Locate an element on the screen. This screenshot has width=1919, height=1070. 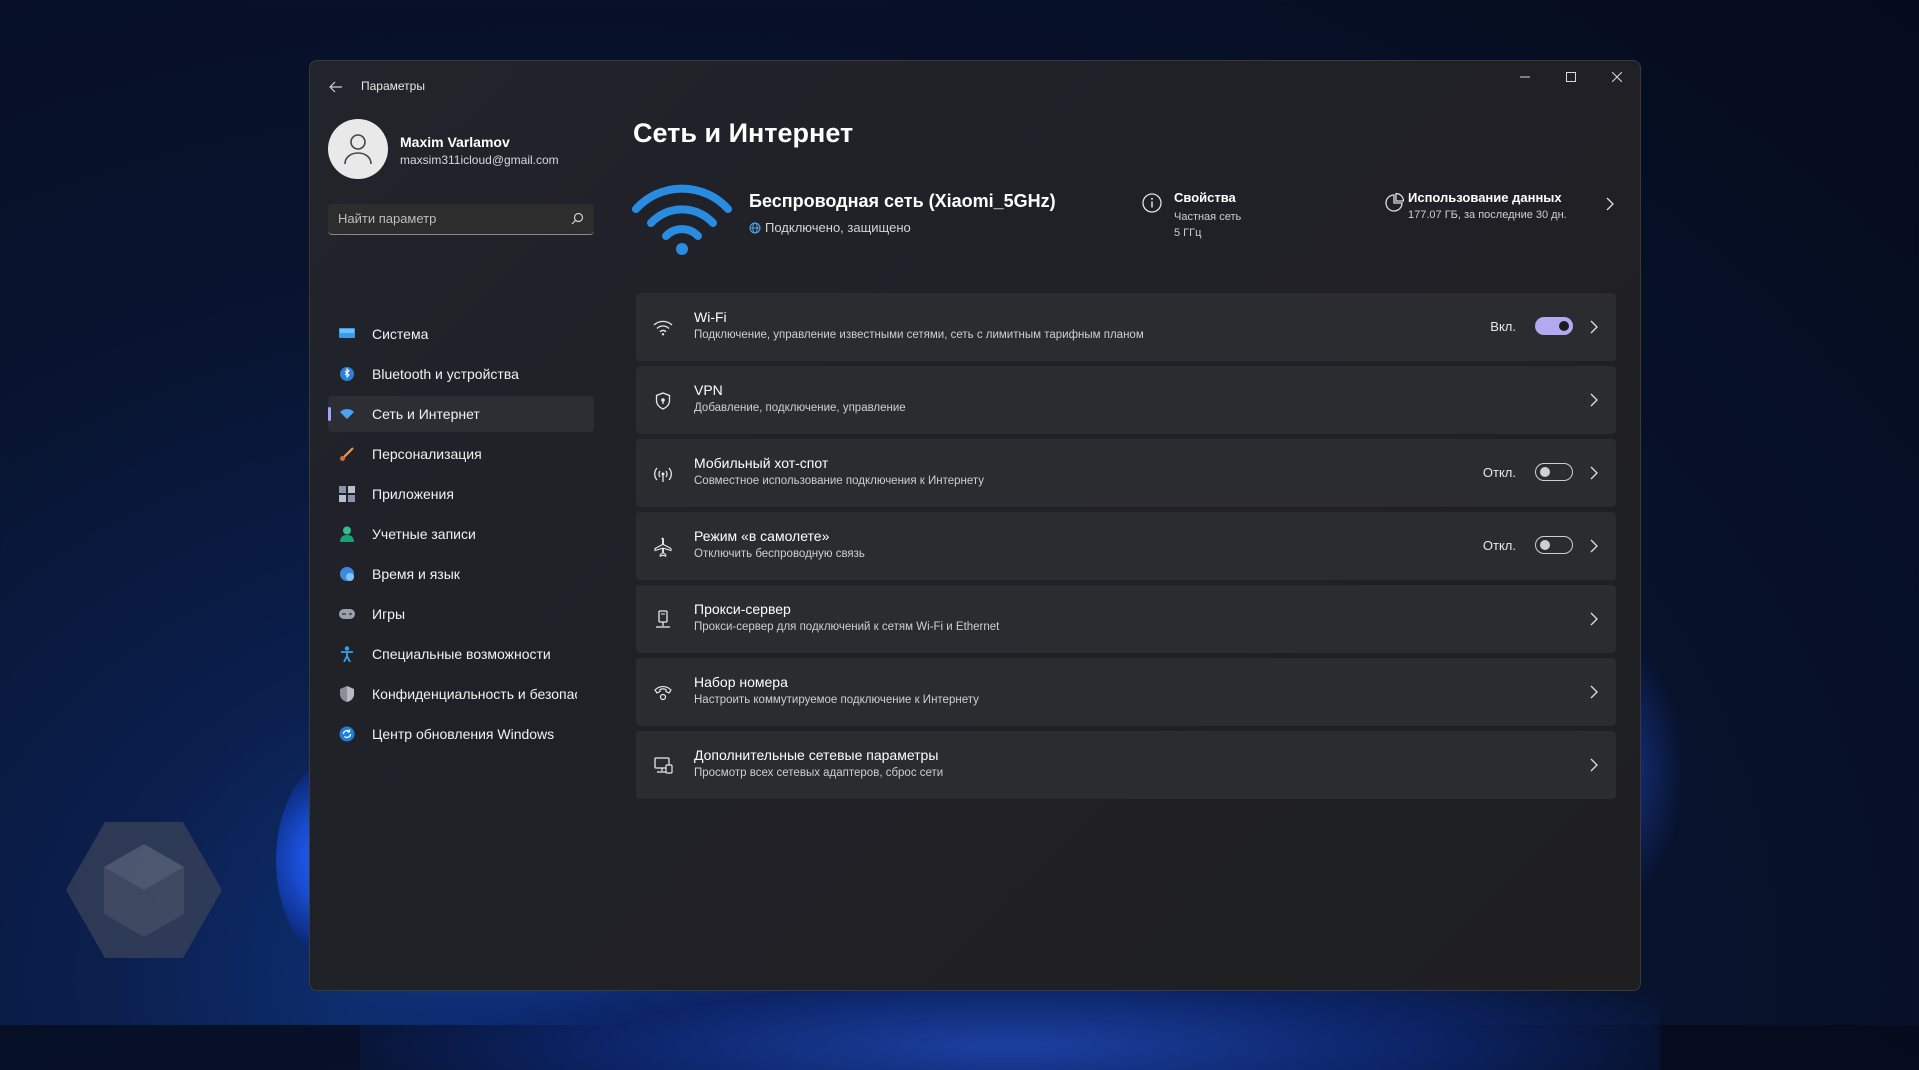
sidebar-item-network: Сеть и Интернет is located at coordinates (461, 414).